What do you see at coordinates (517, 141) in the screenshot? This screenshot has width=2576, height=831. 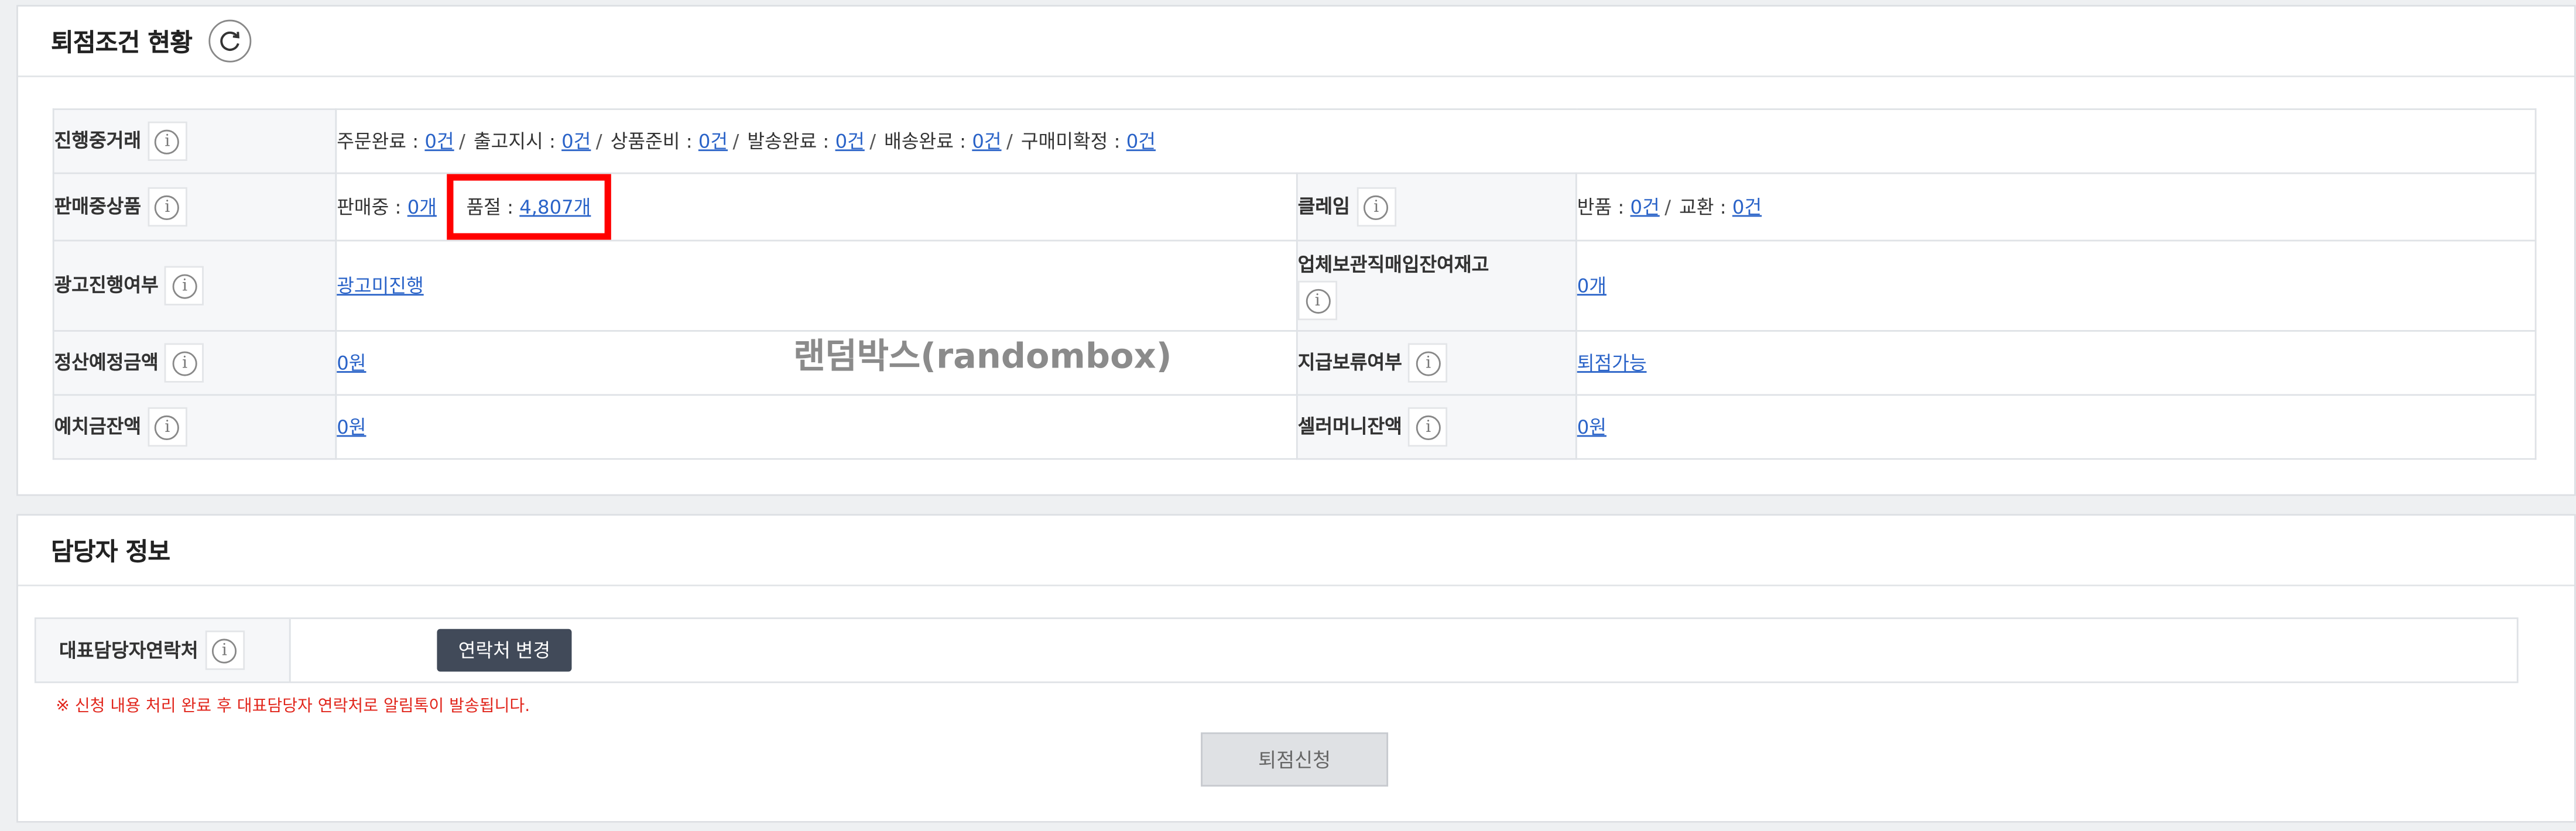 I see `release-order-label: 출고지시 :` at bounding box center [517, 141].